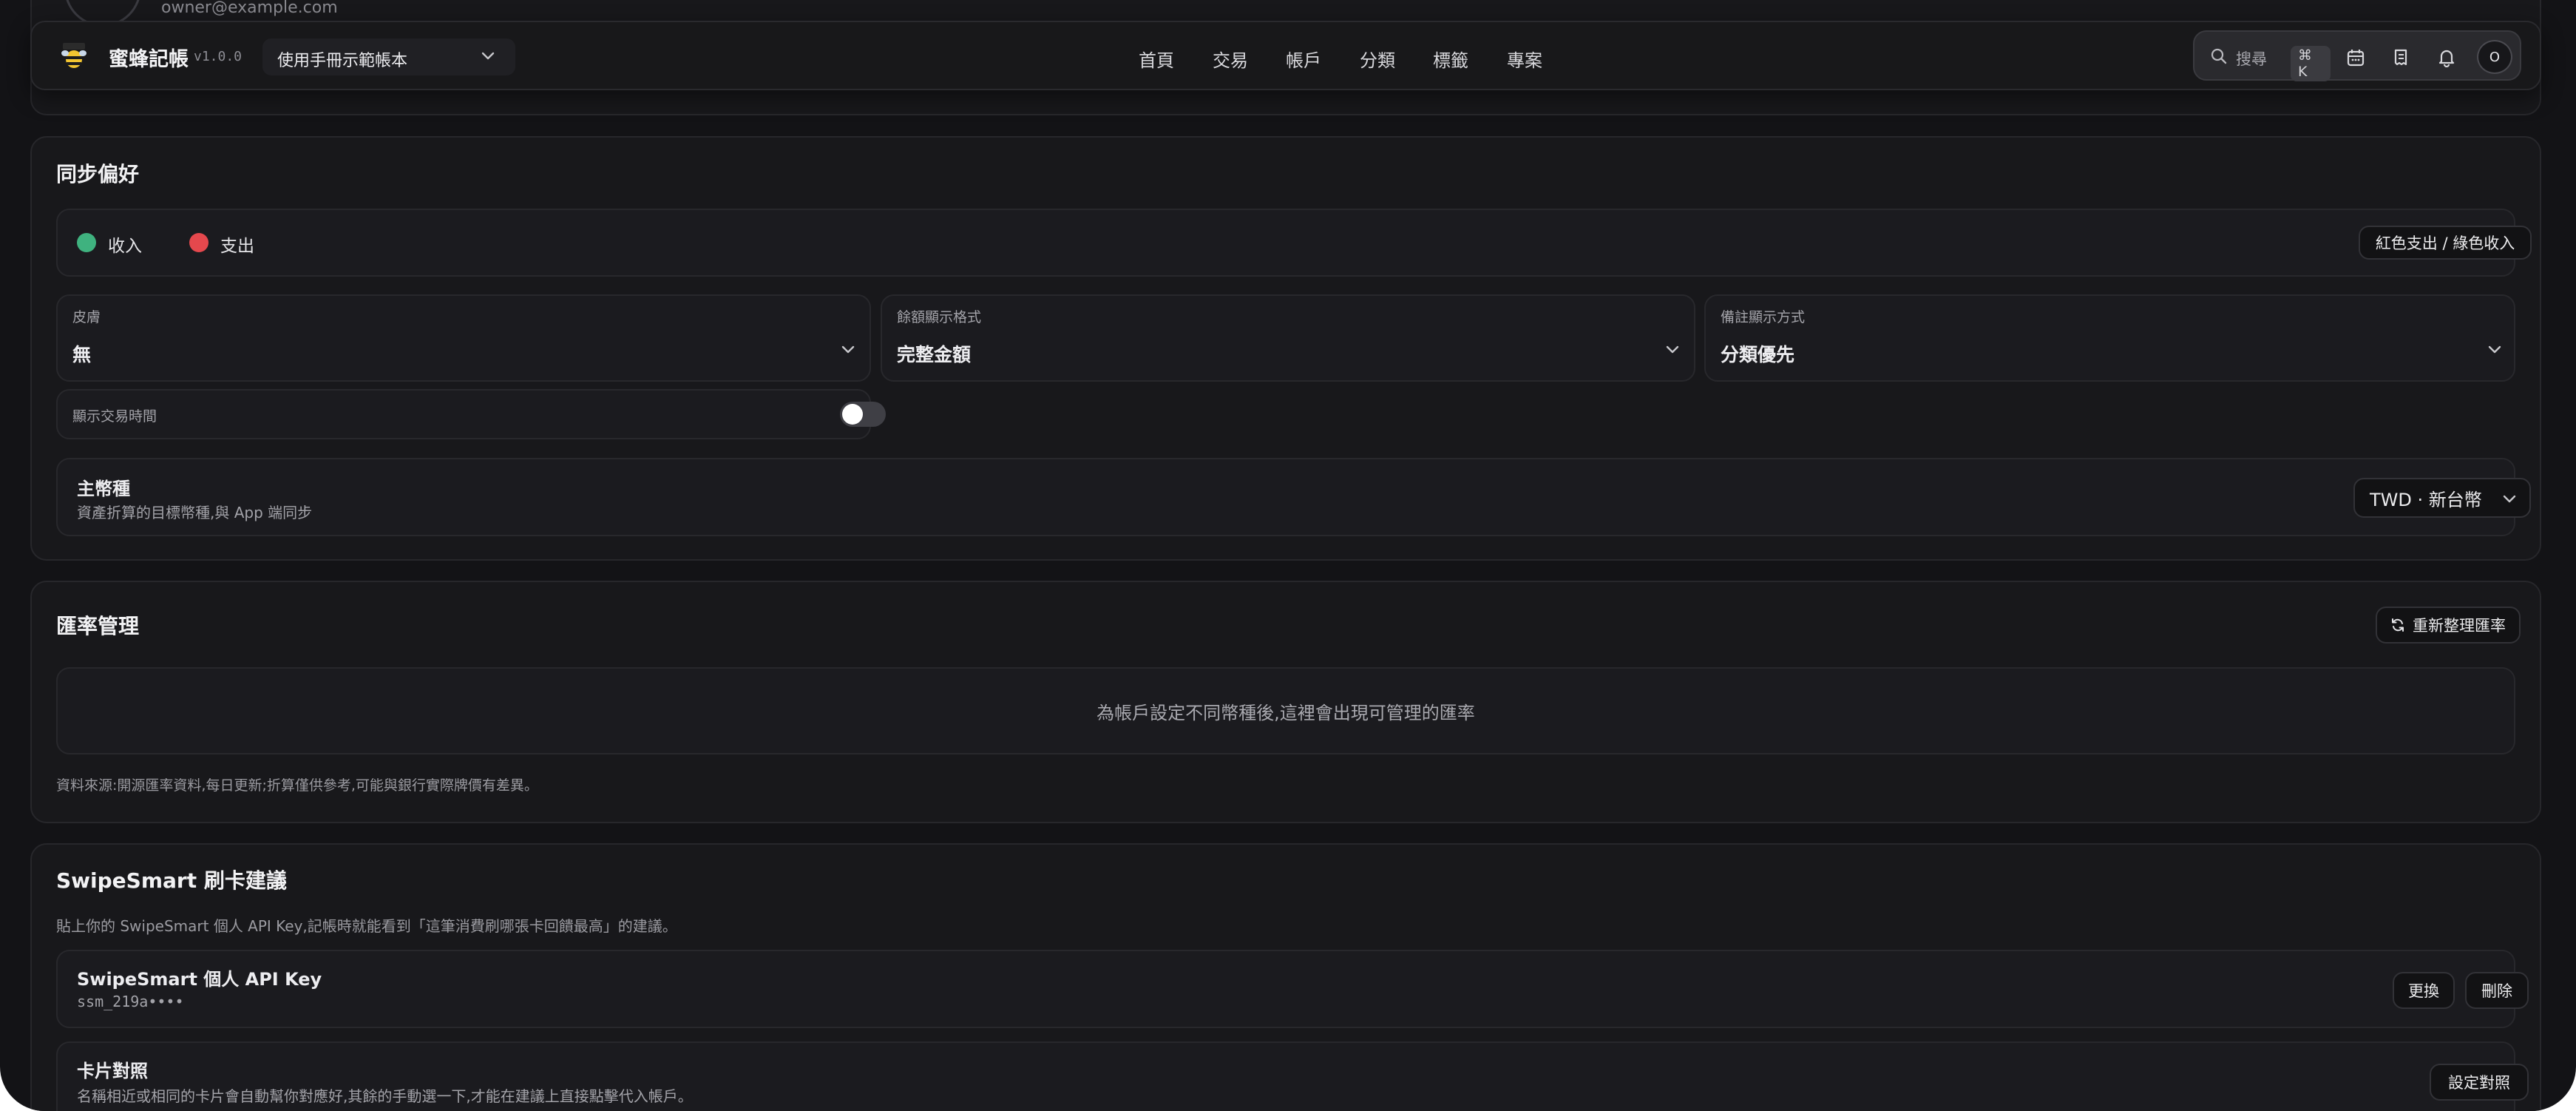 The image size is (2576, 1111). Describe the element at coordinates (98, 626) in the screenshot. I see `section-title: 匯率管理` at that location.